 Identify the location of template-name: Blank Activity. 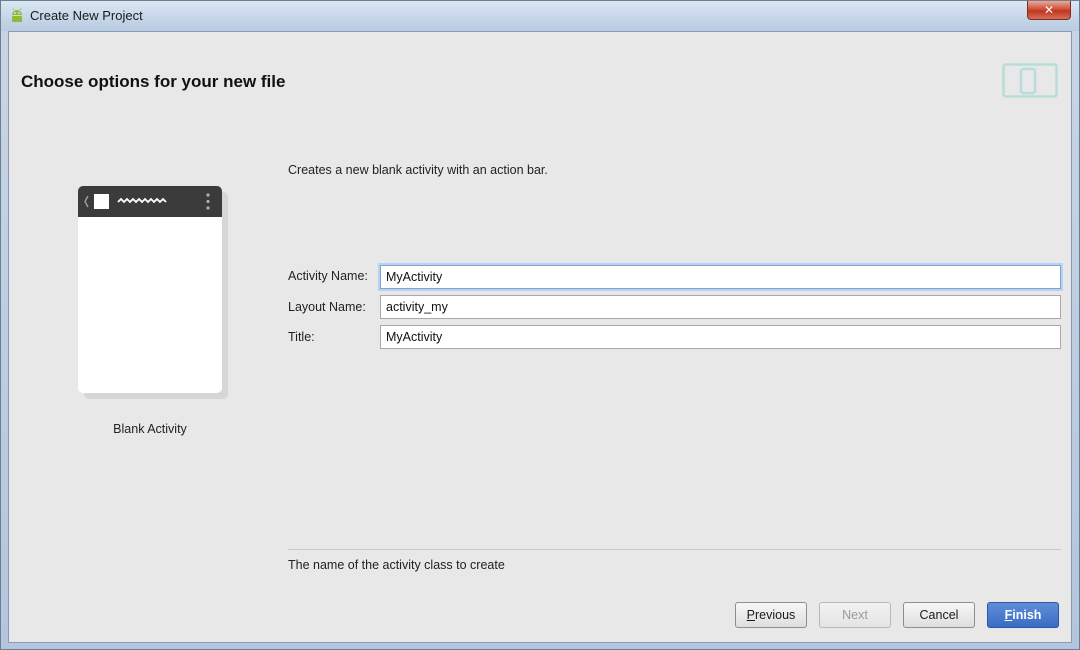
(150, 429).